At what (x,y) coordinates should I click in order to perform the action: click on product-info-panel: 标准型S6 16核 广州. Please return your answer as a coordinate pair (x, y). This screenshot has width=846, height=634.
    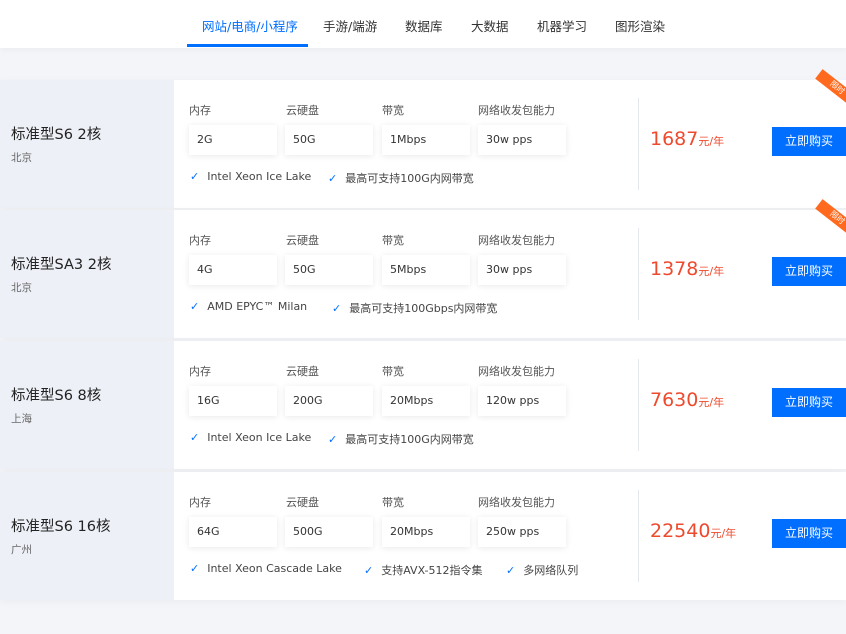
    Looking at the image, I should click on (87, 536).